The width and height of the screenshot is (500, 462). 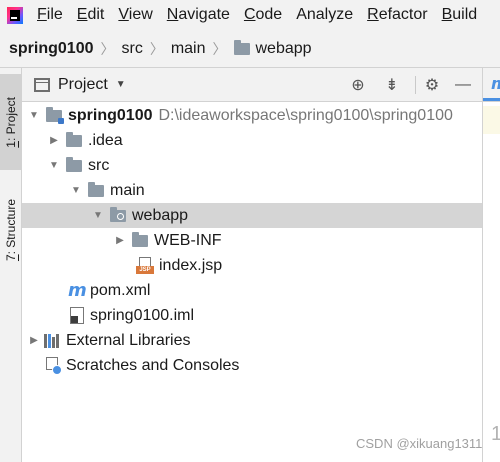 I want to click on collapse-all-icon: ⇟, so click(x=392, y=85).